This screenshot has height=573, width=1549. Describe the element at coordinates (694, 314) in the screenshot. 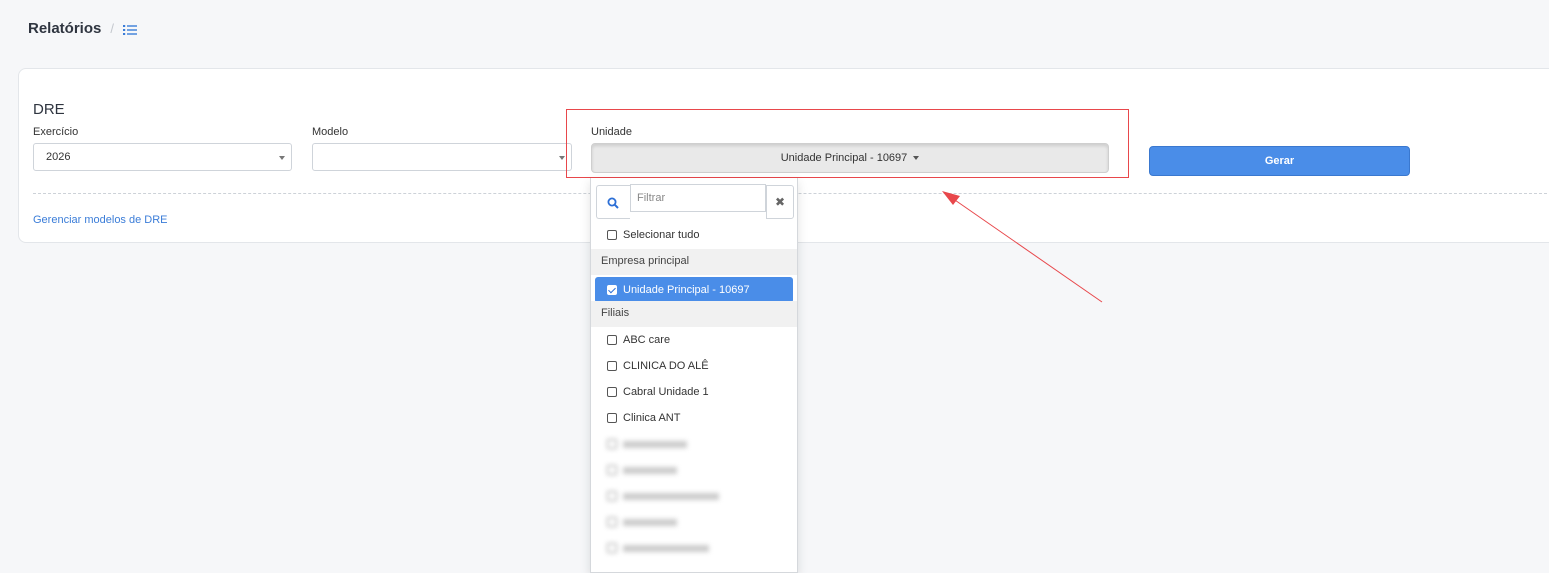

I see `group-header-filiais: Filiais` at that location.